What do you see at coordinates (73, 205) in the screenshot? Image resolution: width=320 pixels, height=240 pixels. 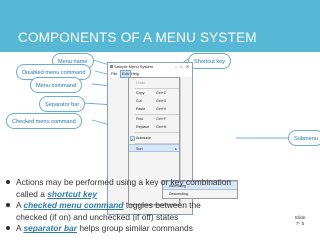 I see `term-checked-menu-command: checked menu command` at bounding box center [73, 205].